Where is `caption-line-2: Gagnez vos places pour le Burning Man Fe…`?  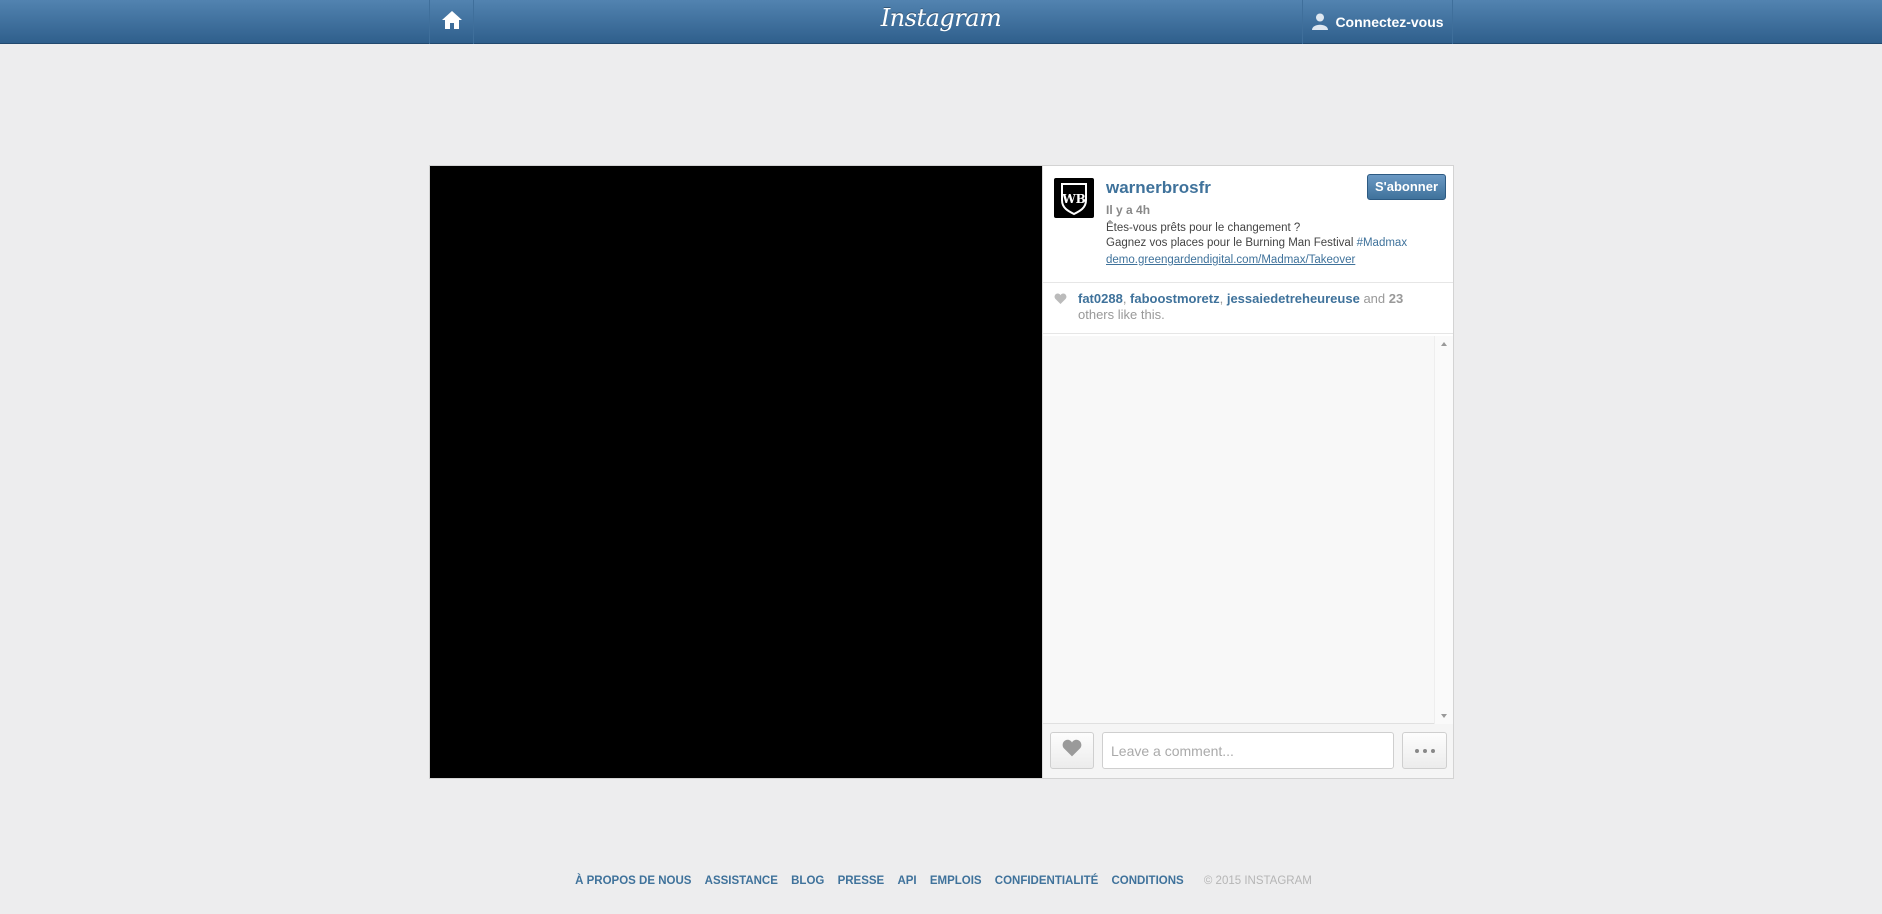 caption-line-2: Gagnez vos places pour le Burning Man Fe… is located at coordinates (1276, 243).